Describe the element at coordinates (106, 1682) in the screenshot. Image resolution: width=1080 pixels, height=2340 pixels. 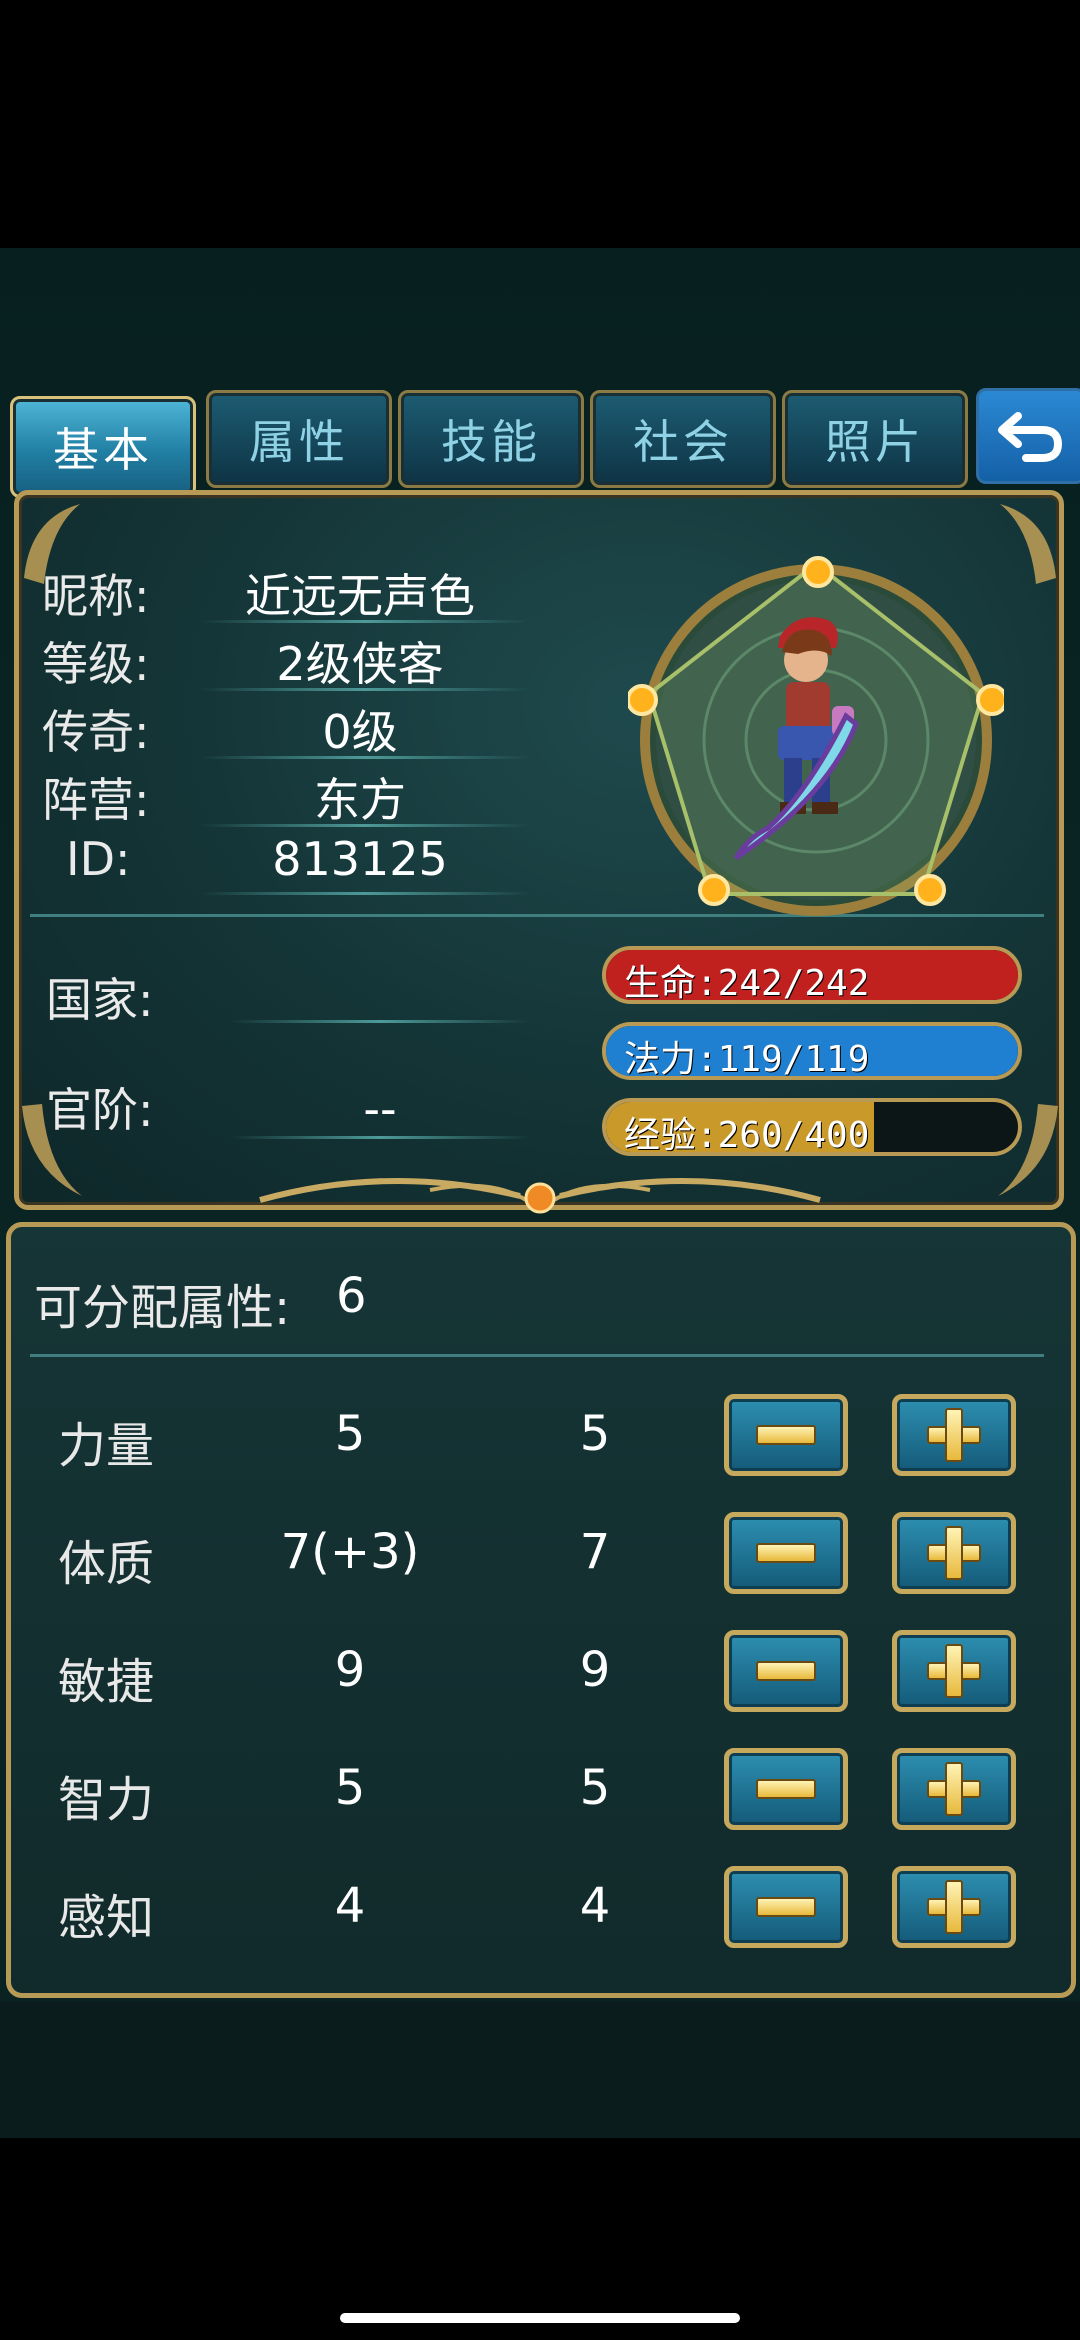
I see `attribute-name: 敏捷` at that location.